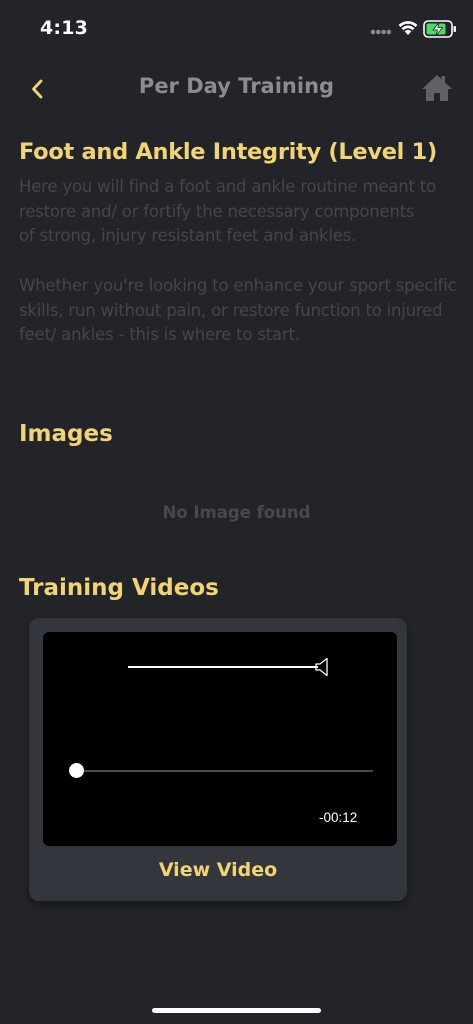  What do you see at coordinates (338, 817) in the screenshot?
I see `time-remaining: -00:12` at bounding box center [338, 817].